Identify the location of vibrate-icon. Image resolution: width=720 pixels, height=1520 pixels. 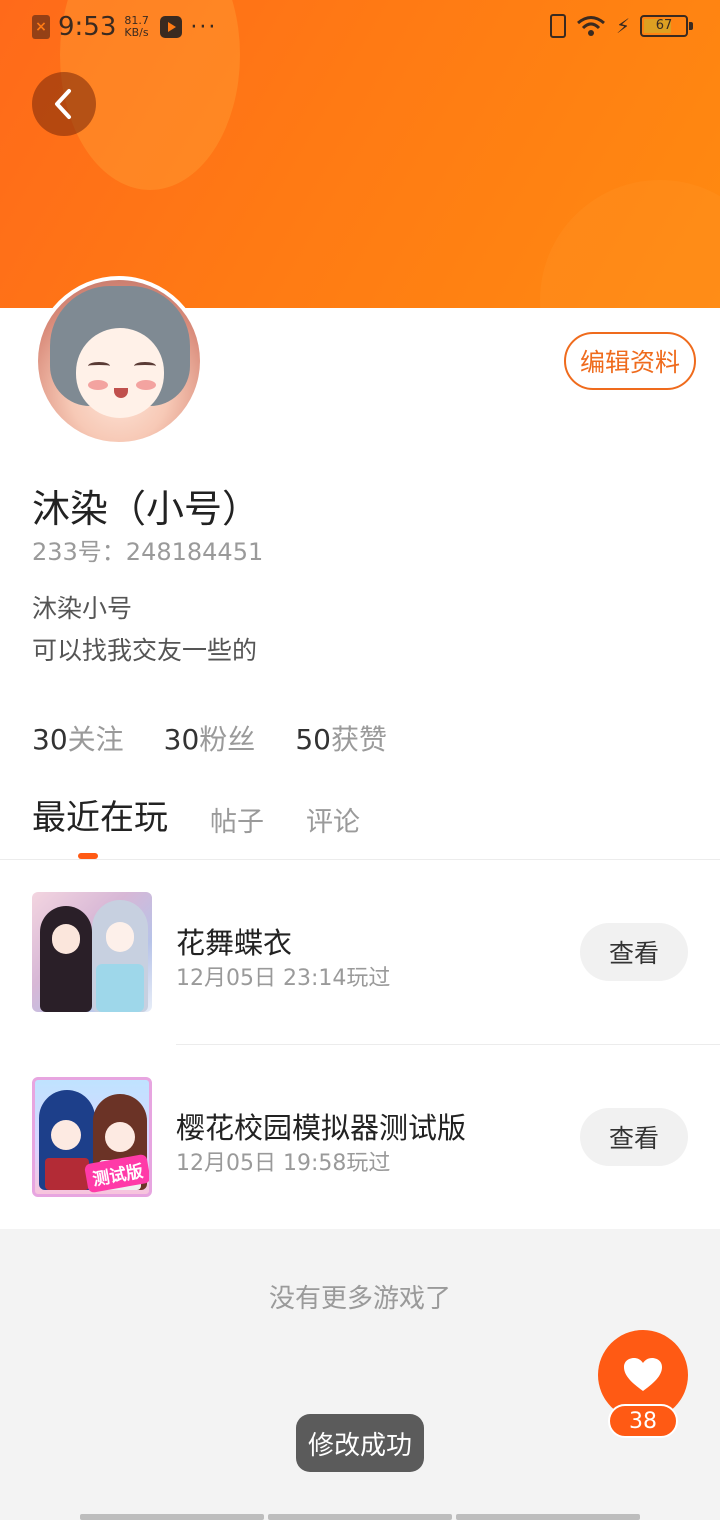
(557, 26).